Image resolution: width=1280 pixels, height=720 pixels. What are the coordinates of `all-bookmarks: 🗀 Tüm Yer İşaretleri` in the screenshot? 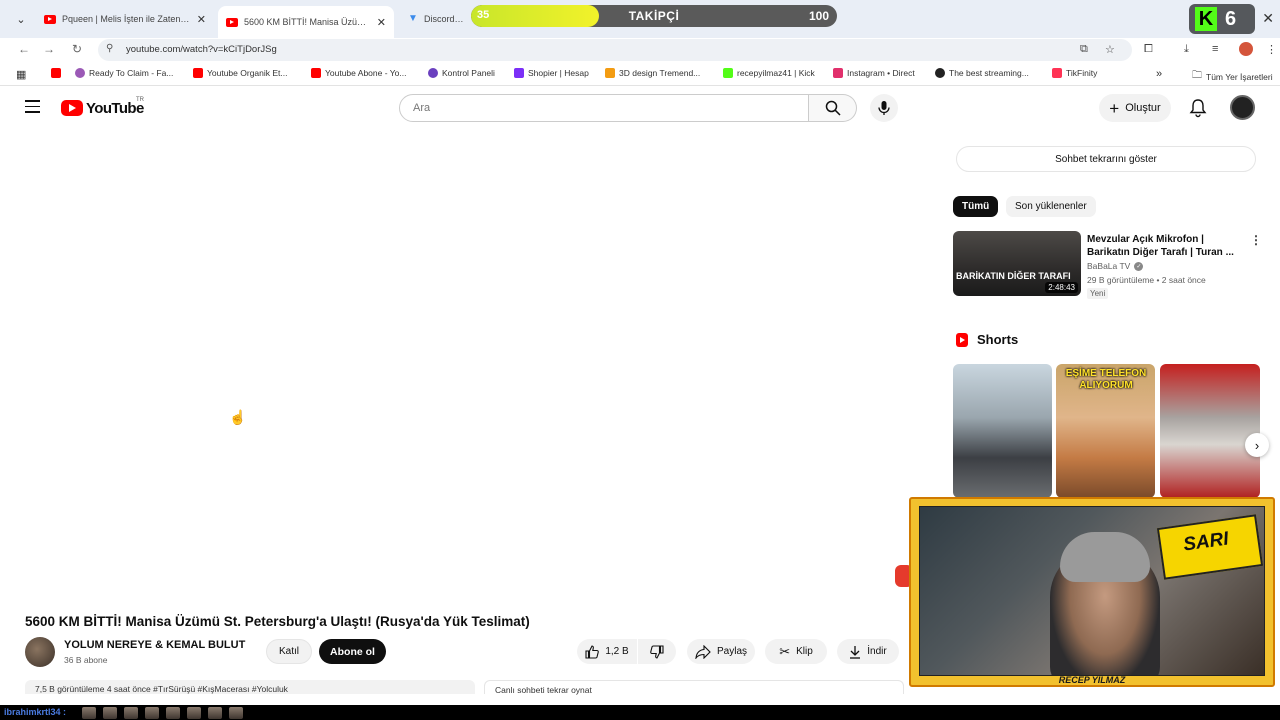 It's located at (1232, 76).